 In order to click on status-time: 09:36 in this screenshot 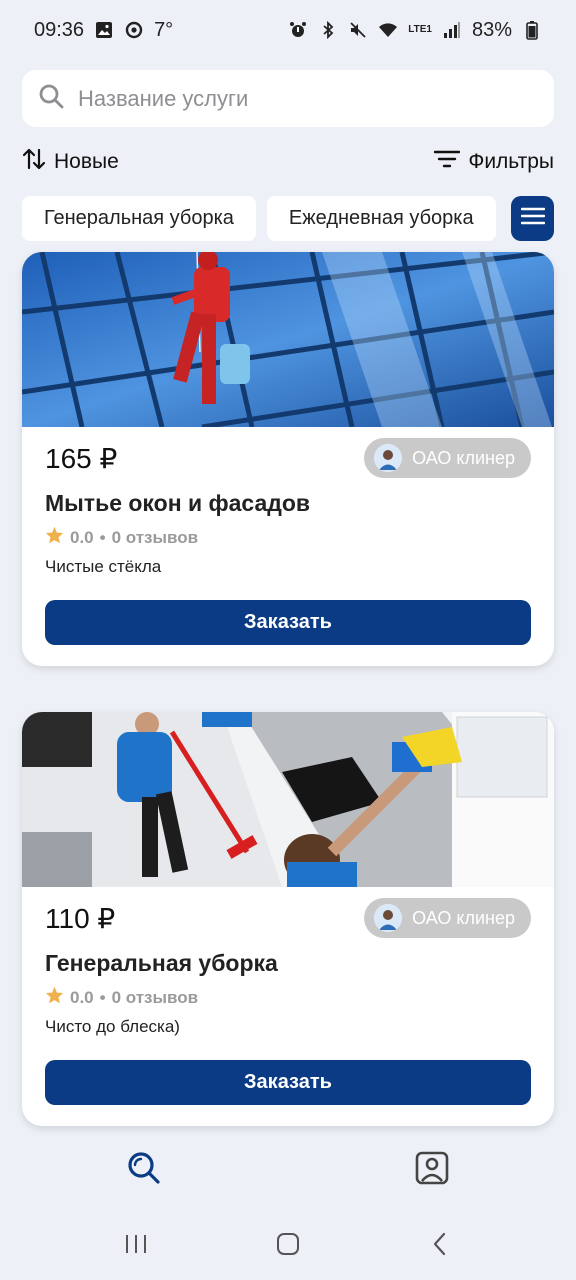, I will do `click(59, 29)`.